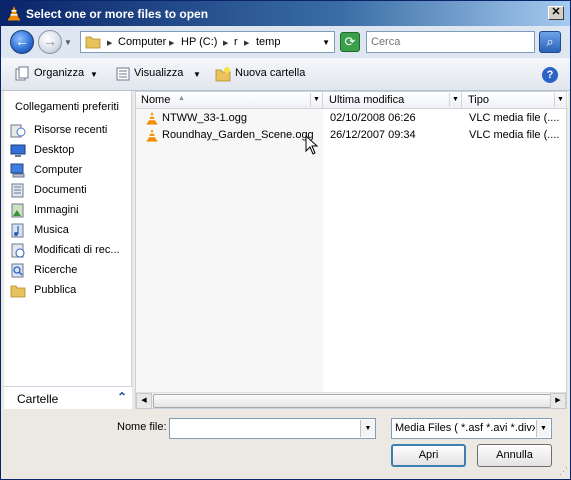 Image resolution: width=571 pixels, height=480 pixels. Describe the element at coordinates (51, 230) in the screenshot. I see `nav-item-label: Musica` at that location.